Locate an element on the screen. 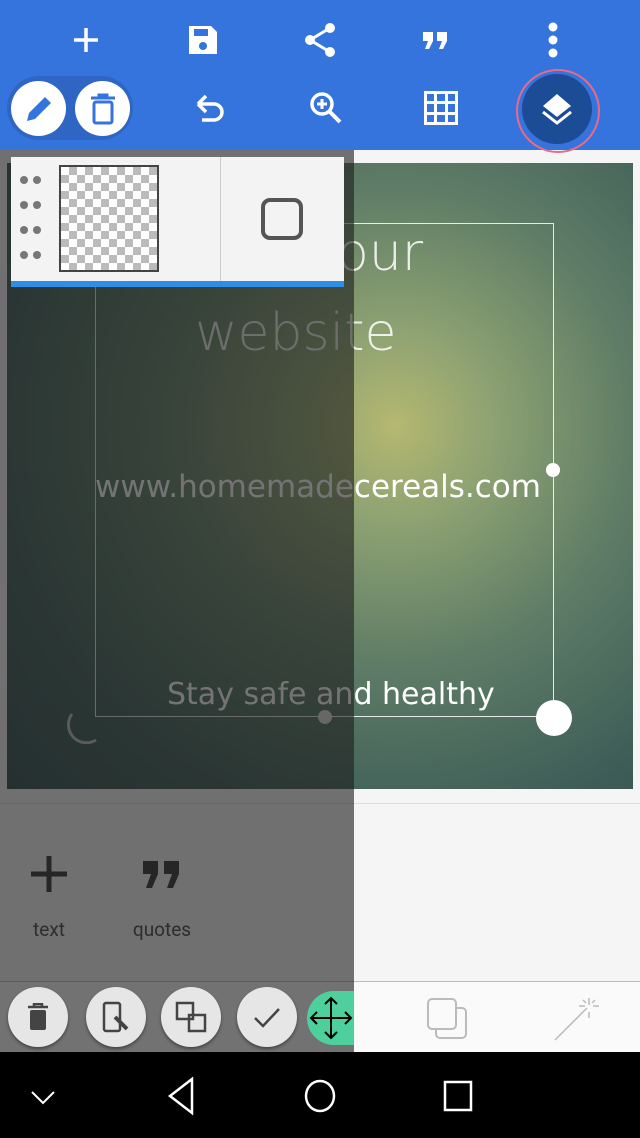  delete-mode-button is located at coordinates (102, 108).